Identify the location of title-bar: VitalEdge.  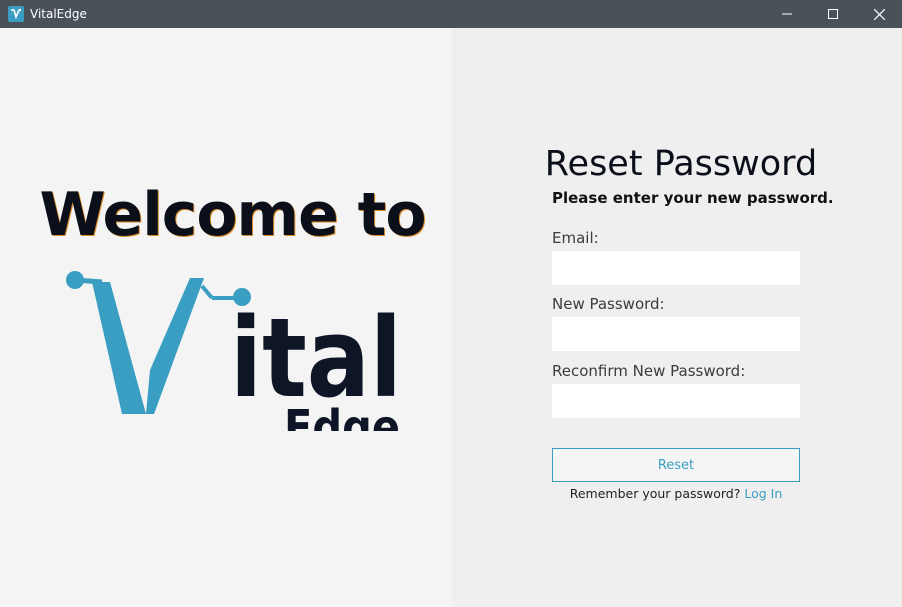
(451, 14).